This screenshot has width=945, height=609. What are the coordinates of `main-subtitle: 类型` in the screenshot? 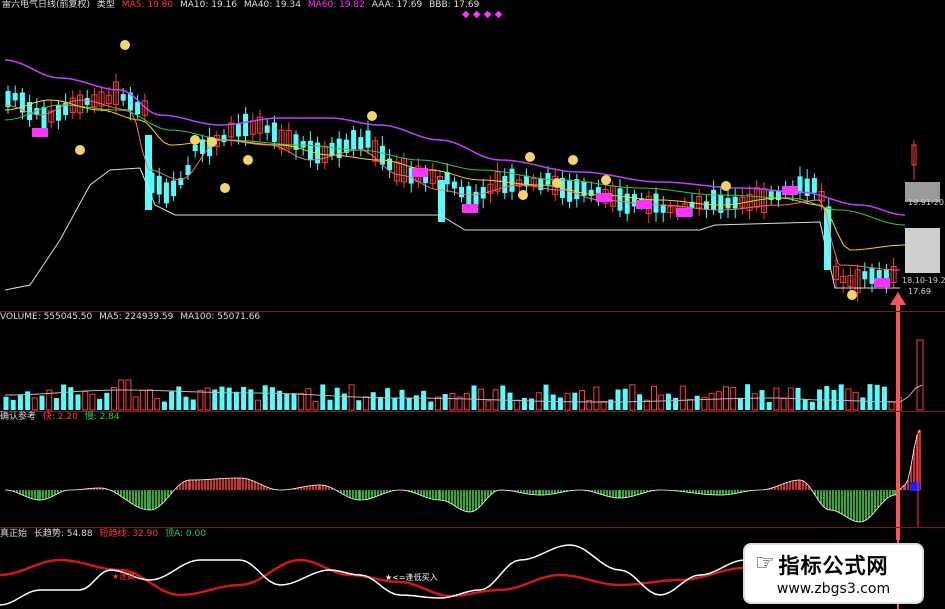 It's located at (105, 5).